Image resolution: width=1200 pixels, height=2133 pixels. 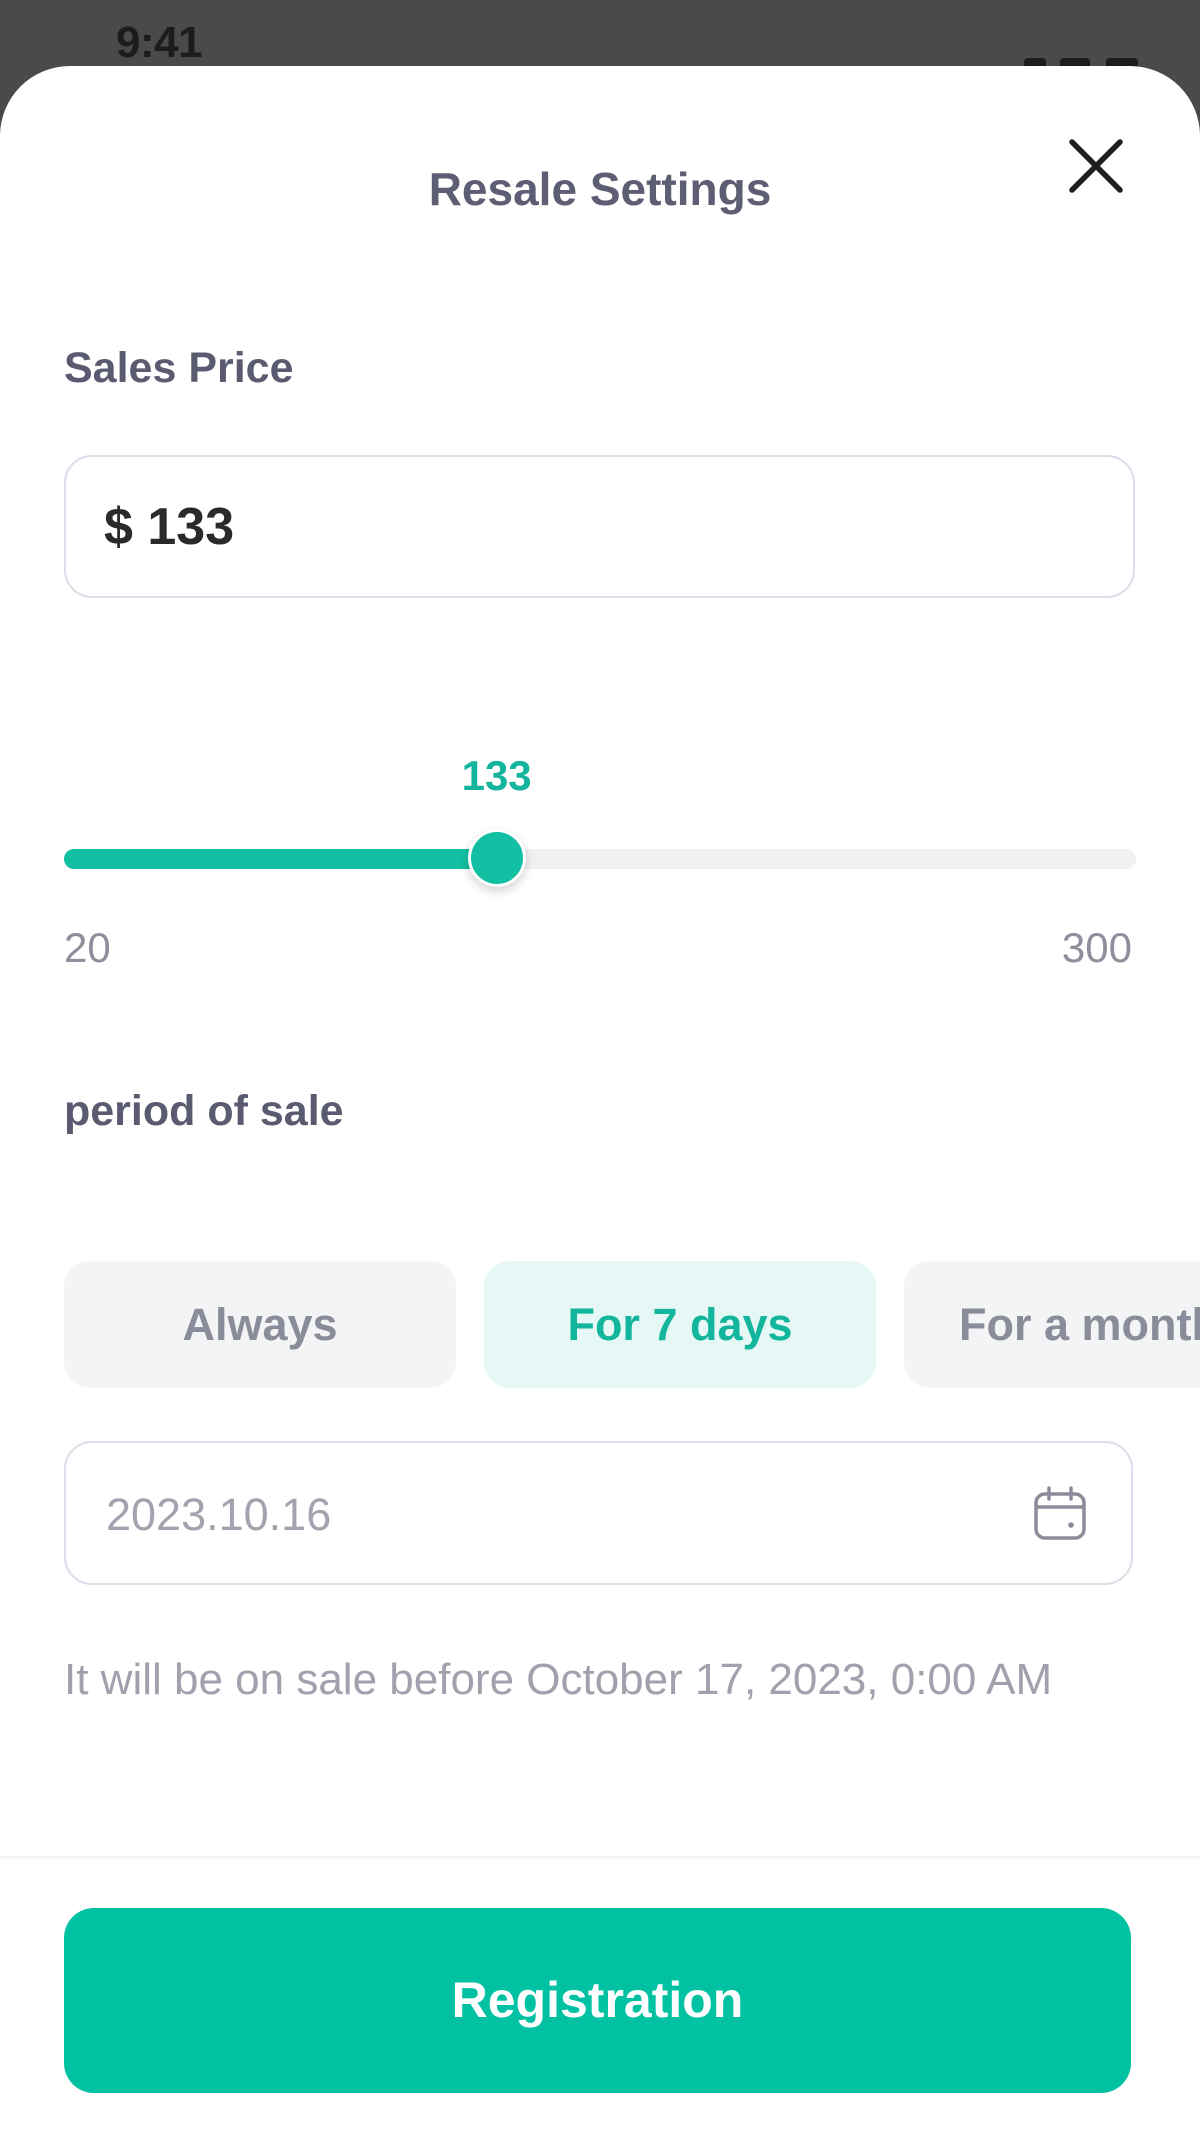 I want to click on price-slider-fill, so click(x=280, y=859).